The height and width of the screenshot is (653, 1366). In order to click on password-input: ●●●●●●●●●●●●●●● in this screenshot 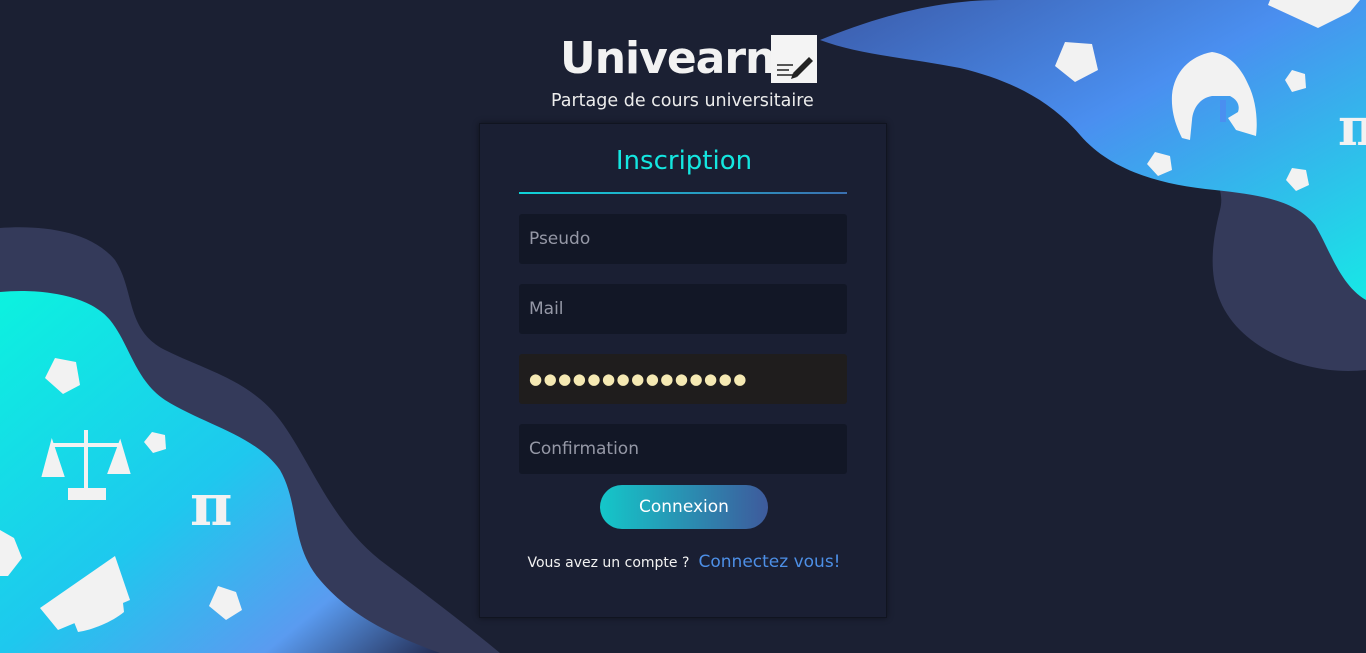, I will do `click(683, 379)`.